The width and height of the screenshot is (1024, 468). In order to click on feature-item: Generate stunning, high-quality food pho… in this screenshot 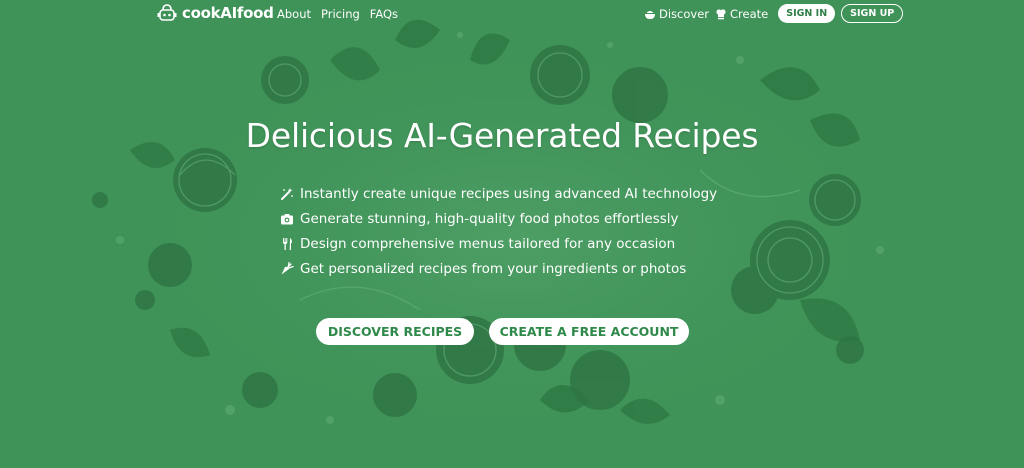, I will do `click(498, 218)`.